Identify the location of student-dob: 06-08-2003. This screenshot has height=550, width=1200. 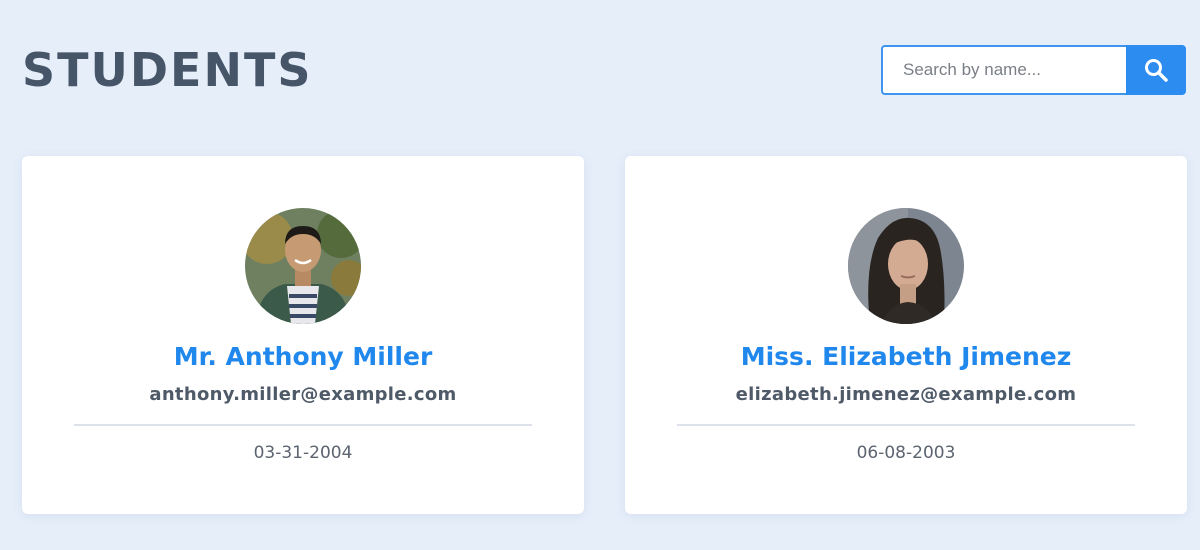
(906, 453).